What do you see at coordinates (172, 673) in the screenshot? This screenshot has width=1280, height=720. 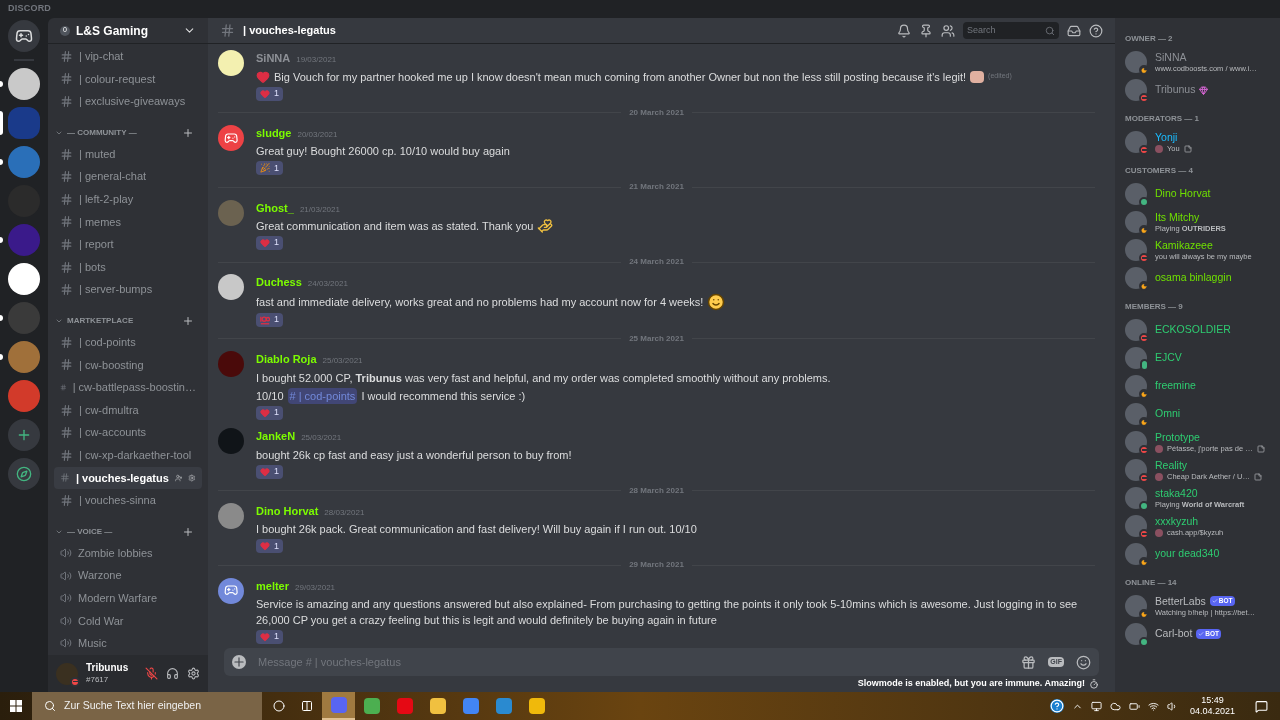 I see `headphones-icon` at bounding box center [172, 673].